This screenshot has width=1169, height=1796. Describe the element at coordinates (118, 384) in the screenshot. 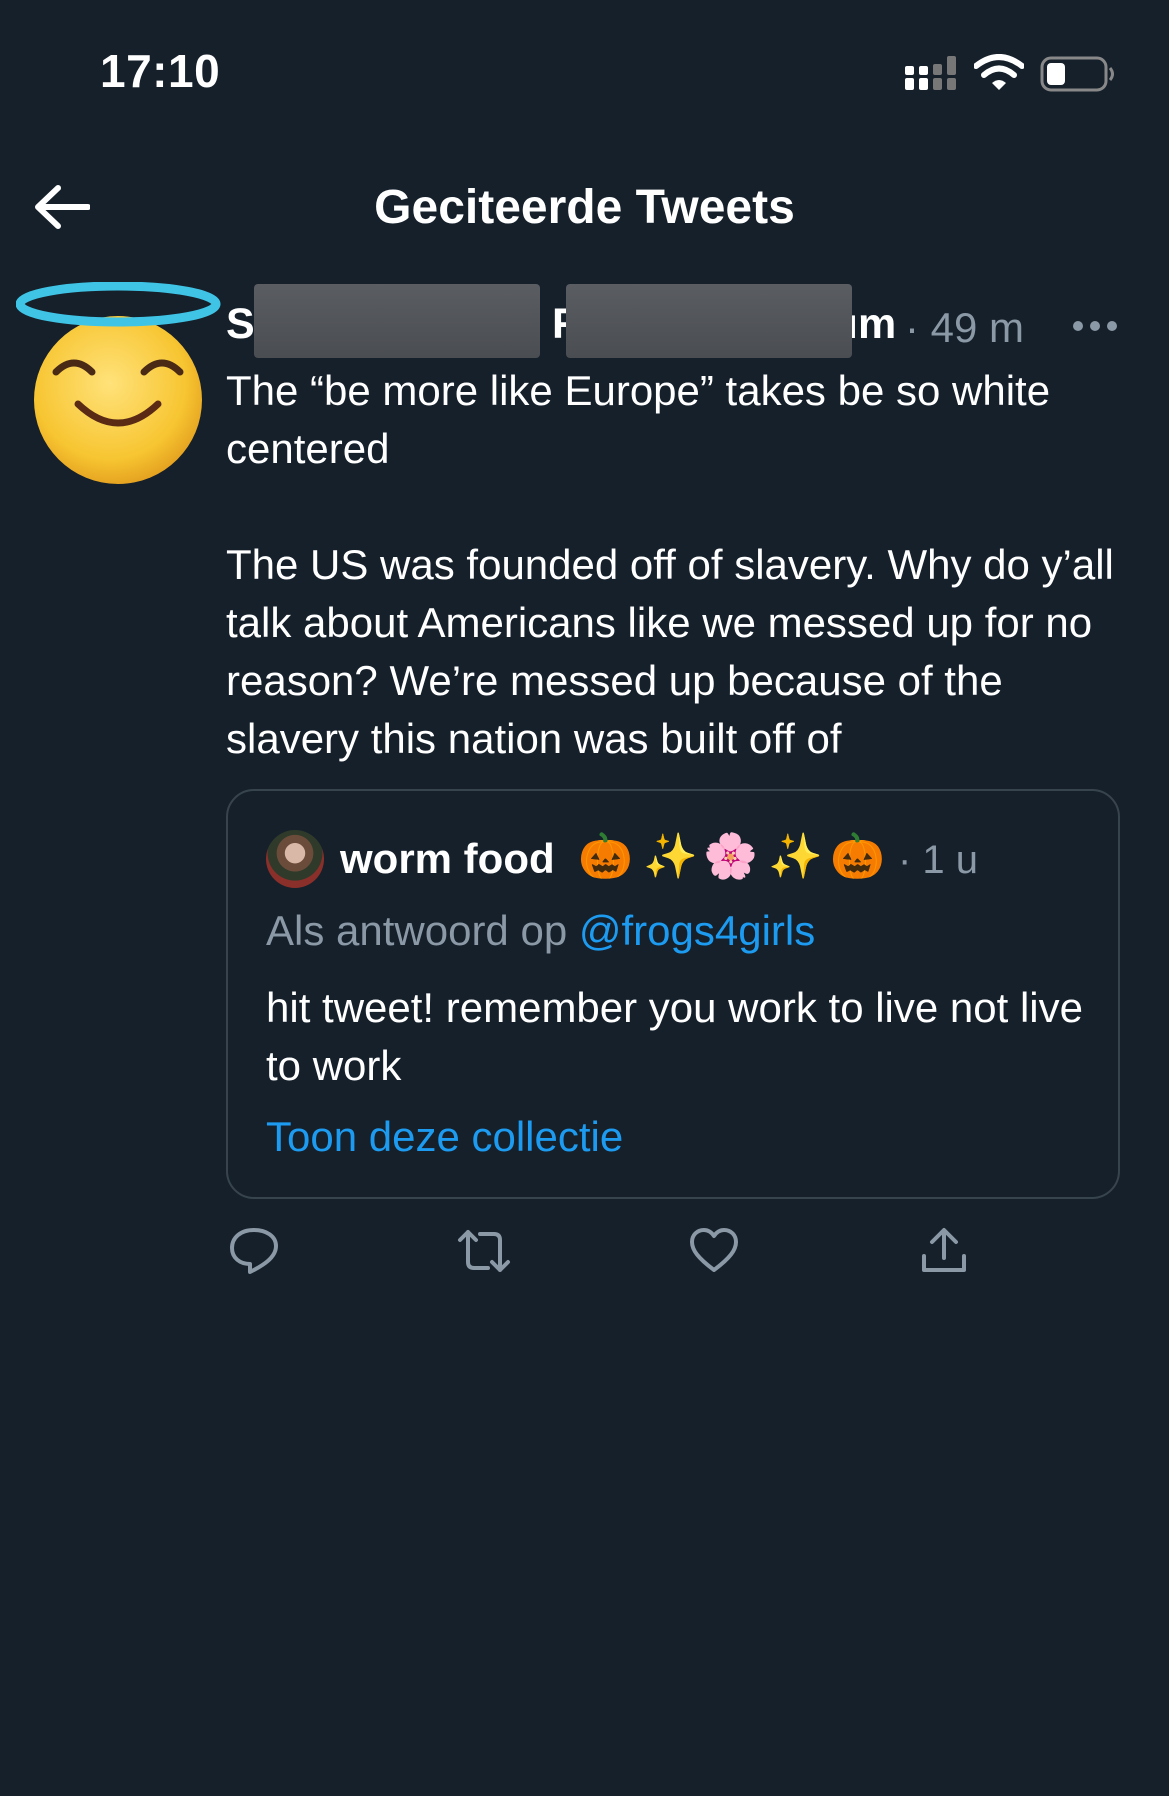

I see `avatar` at that location.